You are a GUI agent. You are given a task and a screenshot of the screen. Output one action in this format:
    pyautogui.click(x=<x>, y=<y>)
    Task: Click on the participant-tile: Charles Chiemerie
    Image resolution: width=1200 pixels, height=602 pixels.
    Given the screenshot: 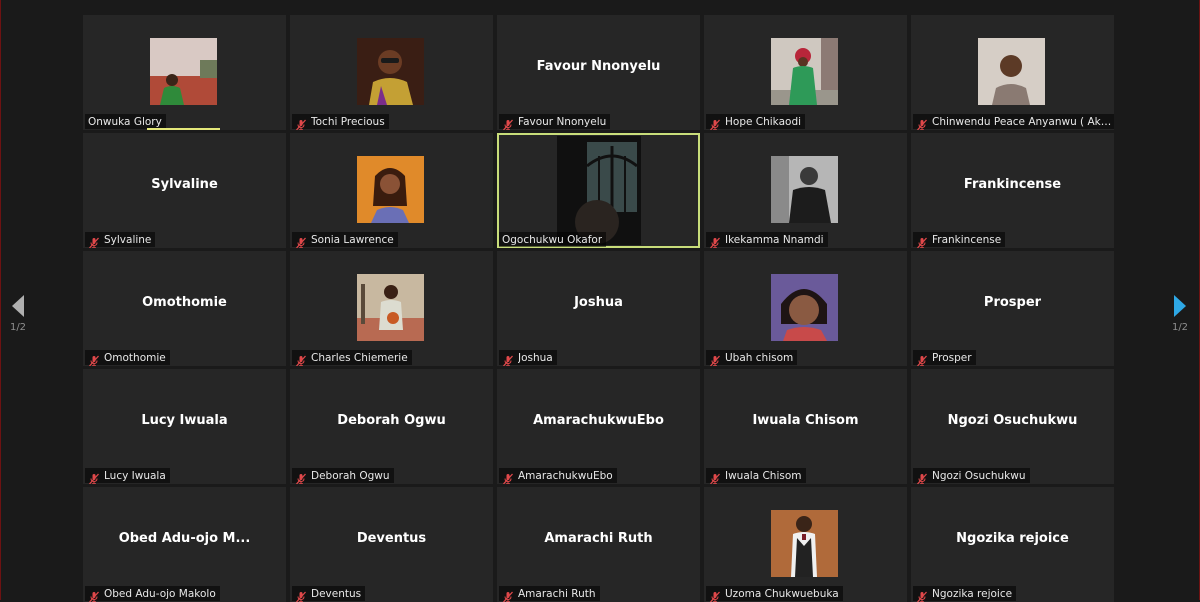 What is the action you would take?
    pyautogui.click(x=391, y=308)
    